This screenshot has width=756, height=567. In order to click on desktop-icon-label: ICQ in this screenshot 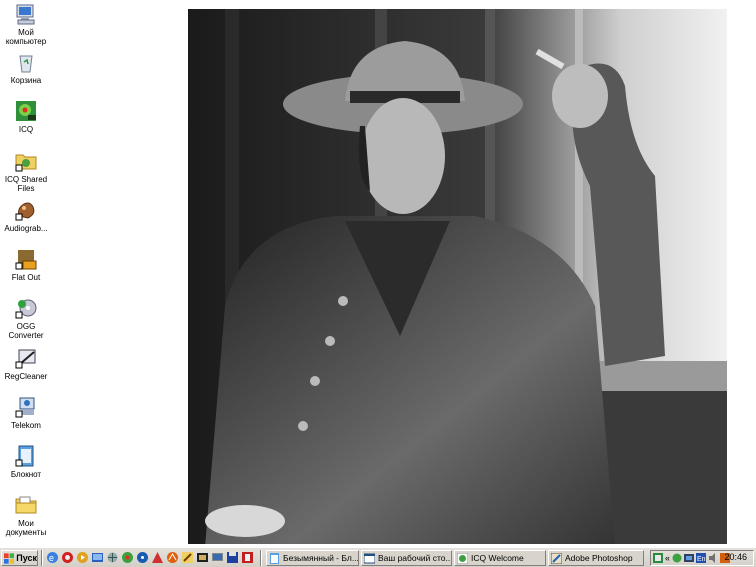, I will do `click(26, 129)`.